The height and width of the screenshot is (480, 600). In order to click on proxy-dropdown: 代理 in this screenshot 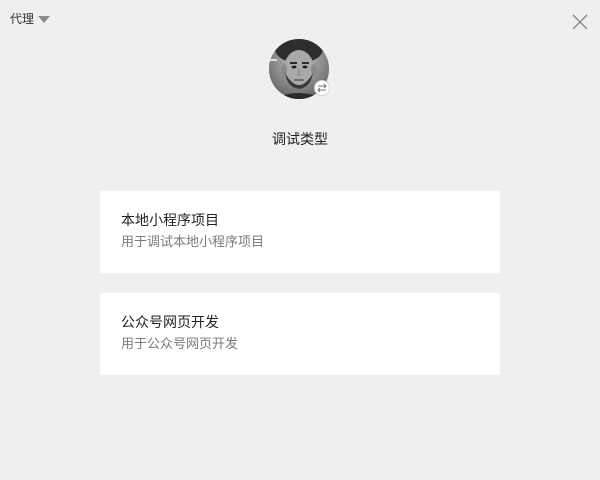, I will do `click(30, 19)`.